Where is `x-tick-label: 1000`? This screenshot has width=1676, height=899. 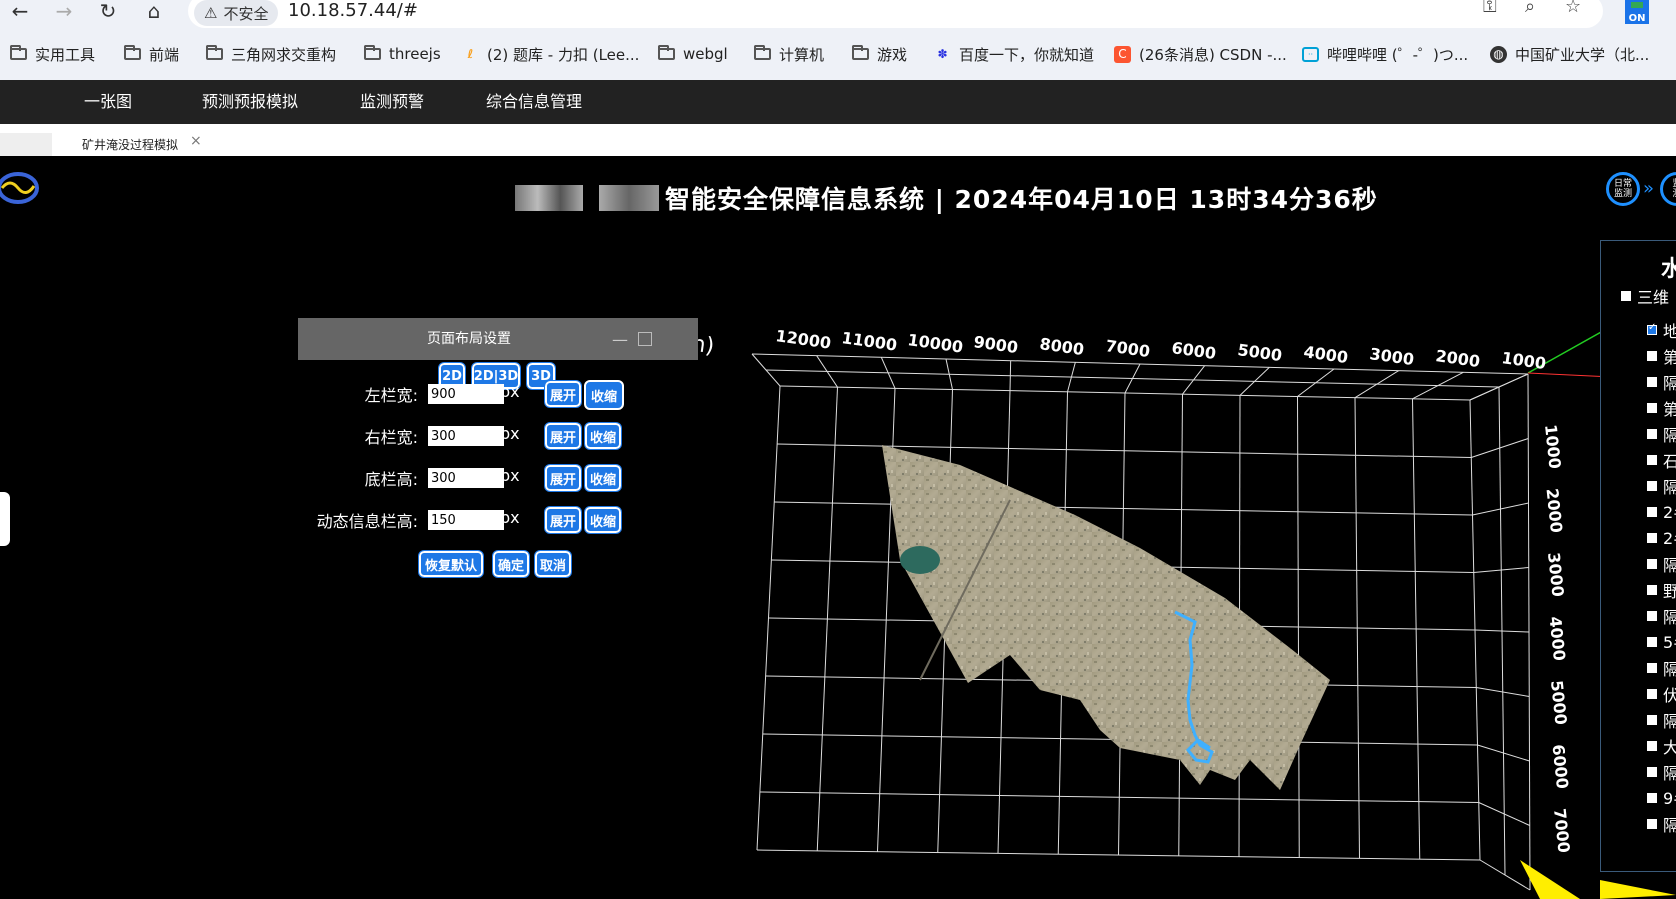
x-tick-label: 1000 is located at coordinates (1523, 360).